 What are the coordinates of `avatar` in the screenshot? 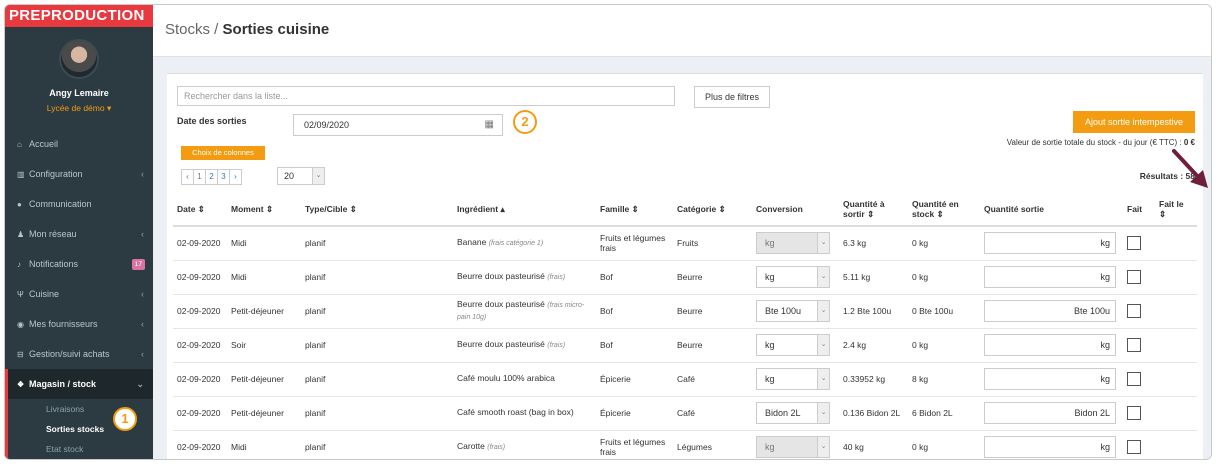 It's located at (79, 59).